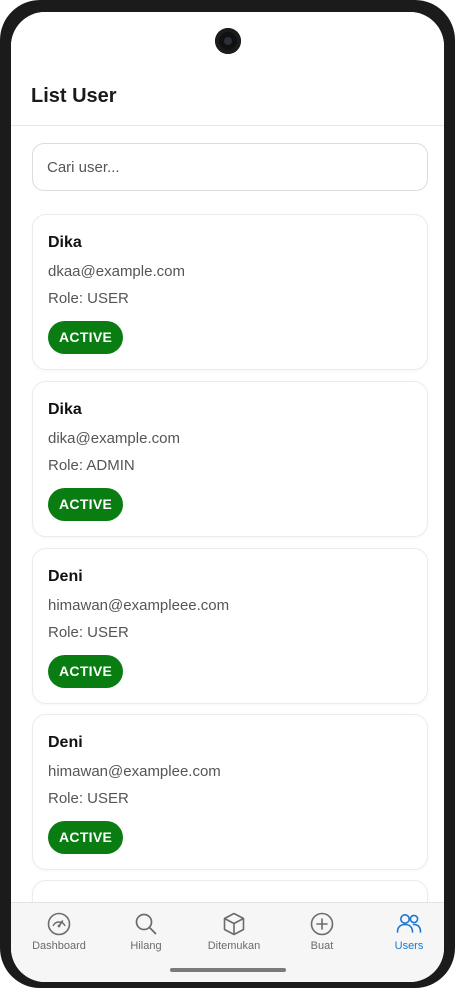  Describe the element at coordinates (322, 946) in the screenshot. I see `nav-label: Buat` at that location.